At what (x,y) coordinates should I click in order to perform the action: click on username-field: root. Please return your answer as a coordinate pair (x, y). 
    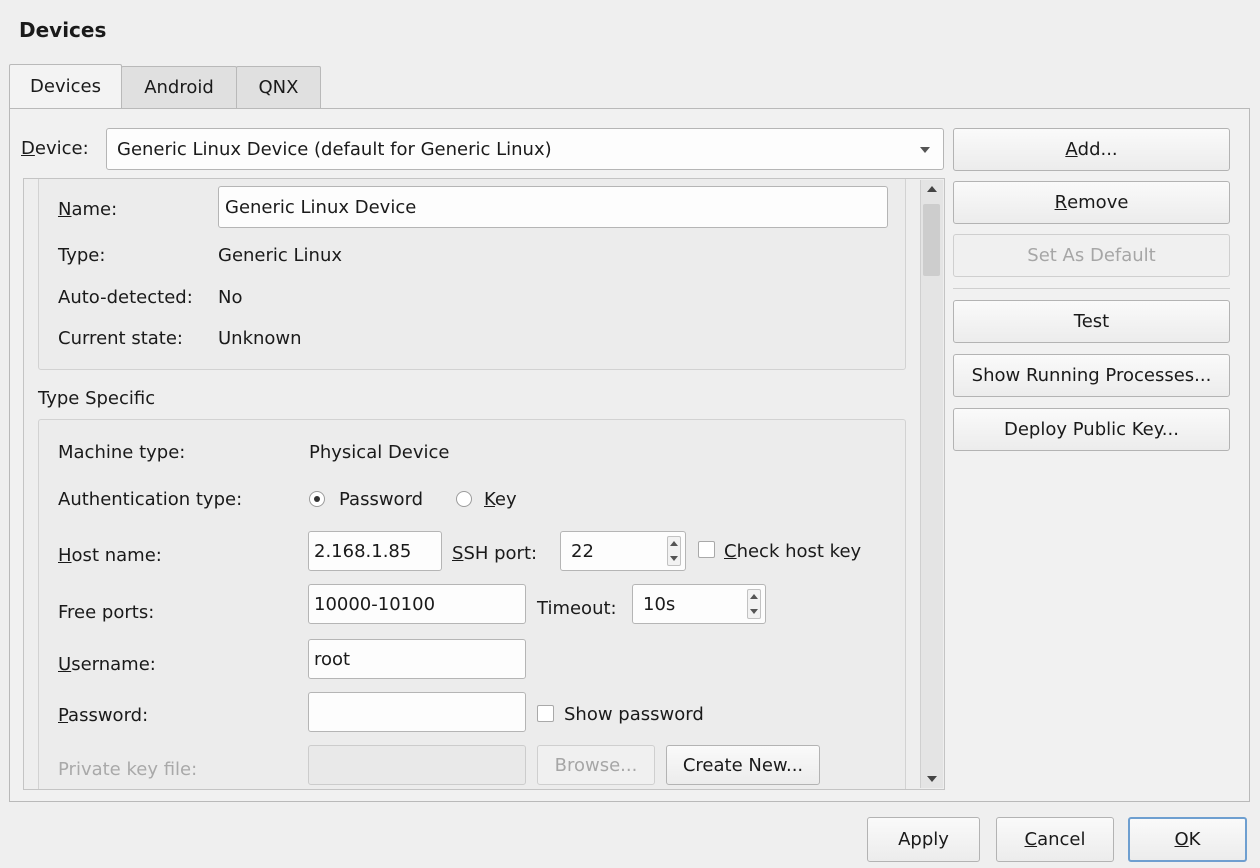
    Looking at the image, I should click on (417, 659).